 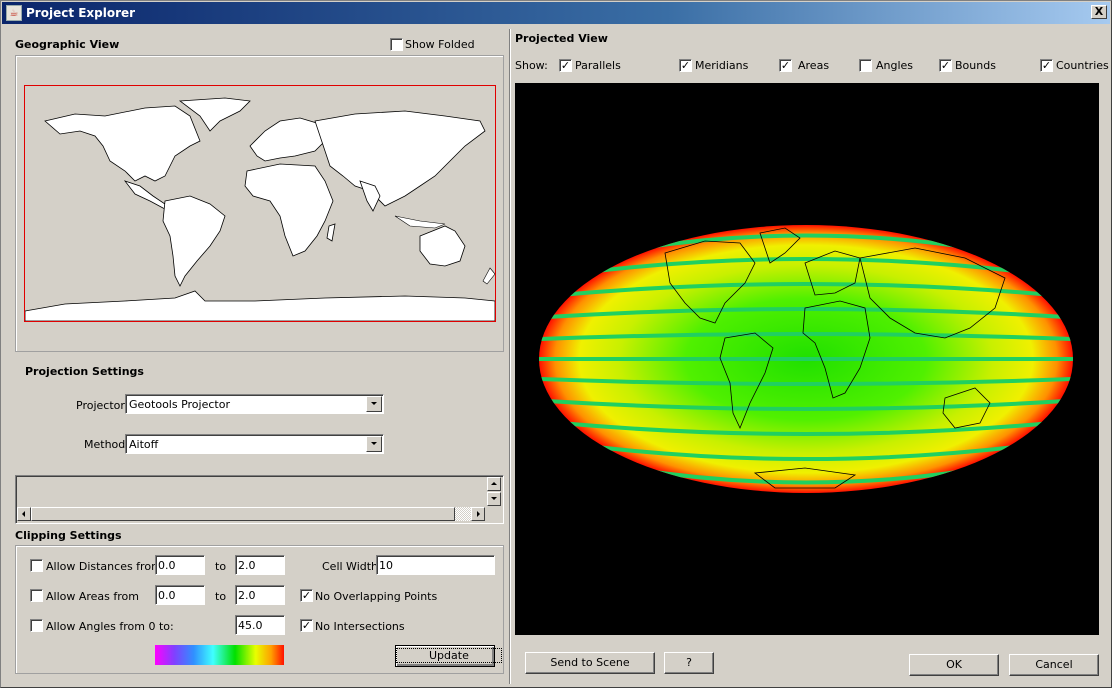 What do you see at coordinates (1082, 65) in the screenshot?
I see `countries-label: Countries` at bounding box center [1082, 65].